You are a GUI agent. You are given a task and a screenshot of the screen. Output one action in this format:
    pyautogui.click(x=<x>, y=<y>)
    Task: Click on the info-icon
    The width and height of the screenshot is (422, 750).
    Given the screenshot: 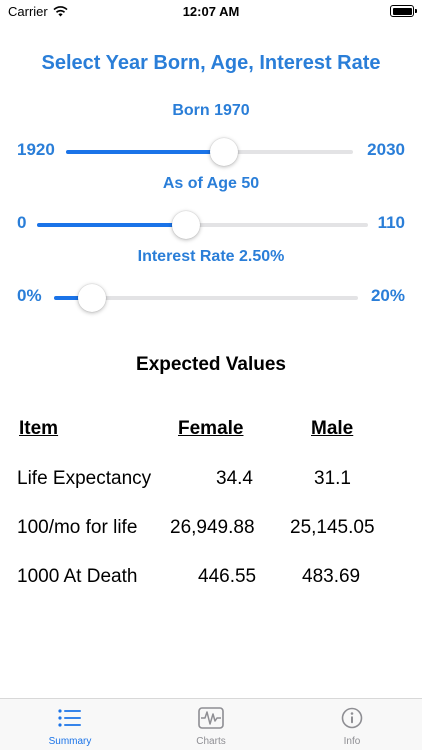 What is the action you would take?
    pyautogui.click(x=352, y=718)
    